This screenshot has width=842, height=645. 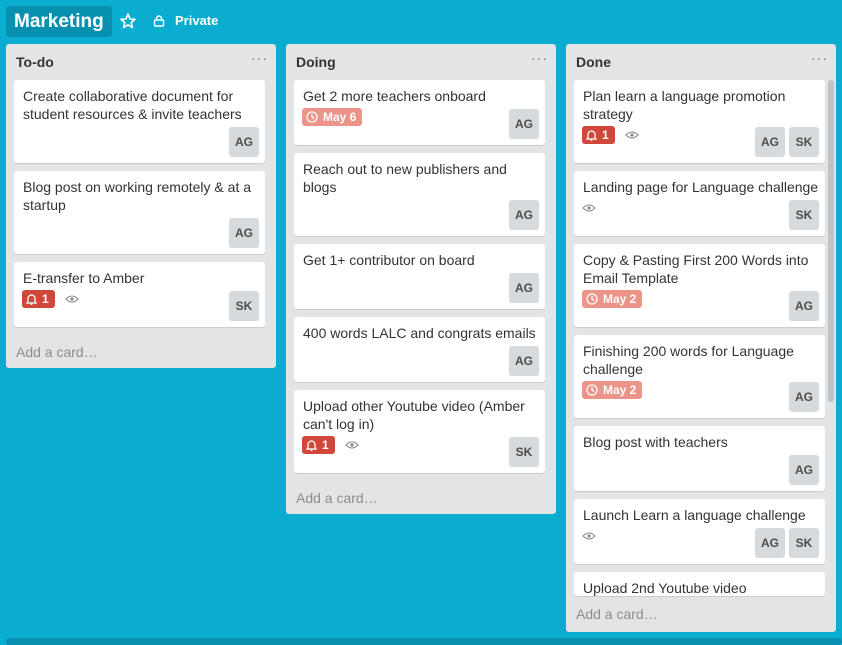 What do you see at coordinates (694, 515) in the screenshot?
I see `card-title: Launch Learn a language challenge` at bounding box center [694, 515].